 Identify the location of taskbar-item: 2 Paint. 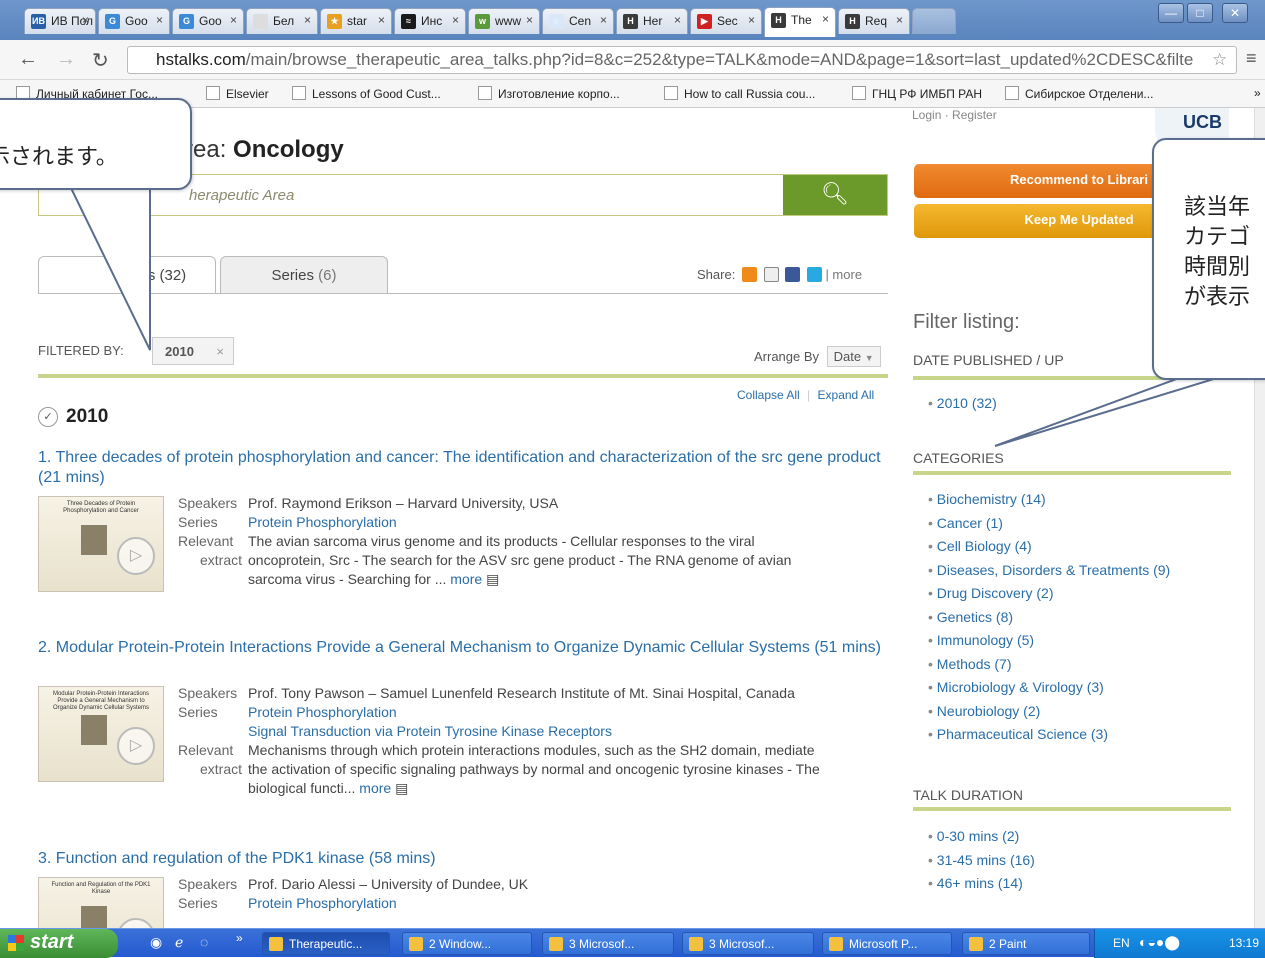
(1026, 943).